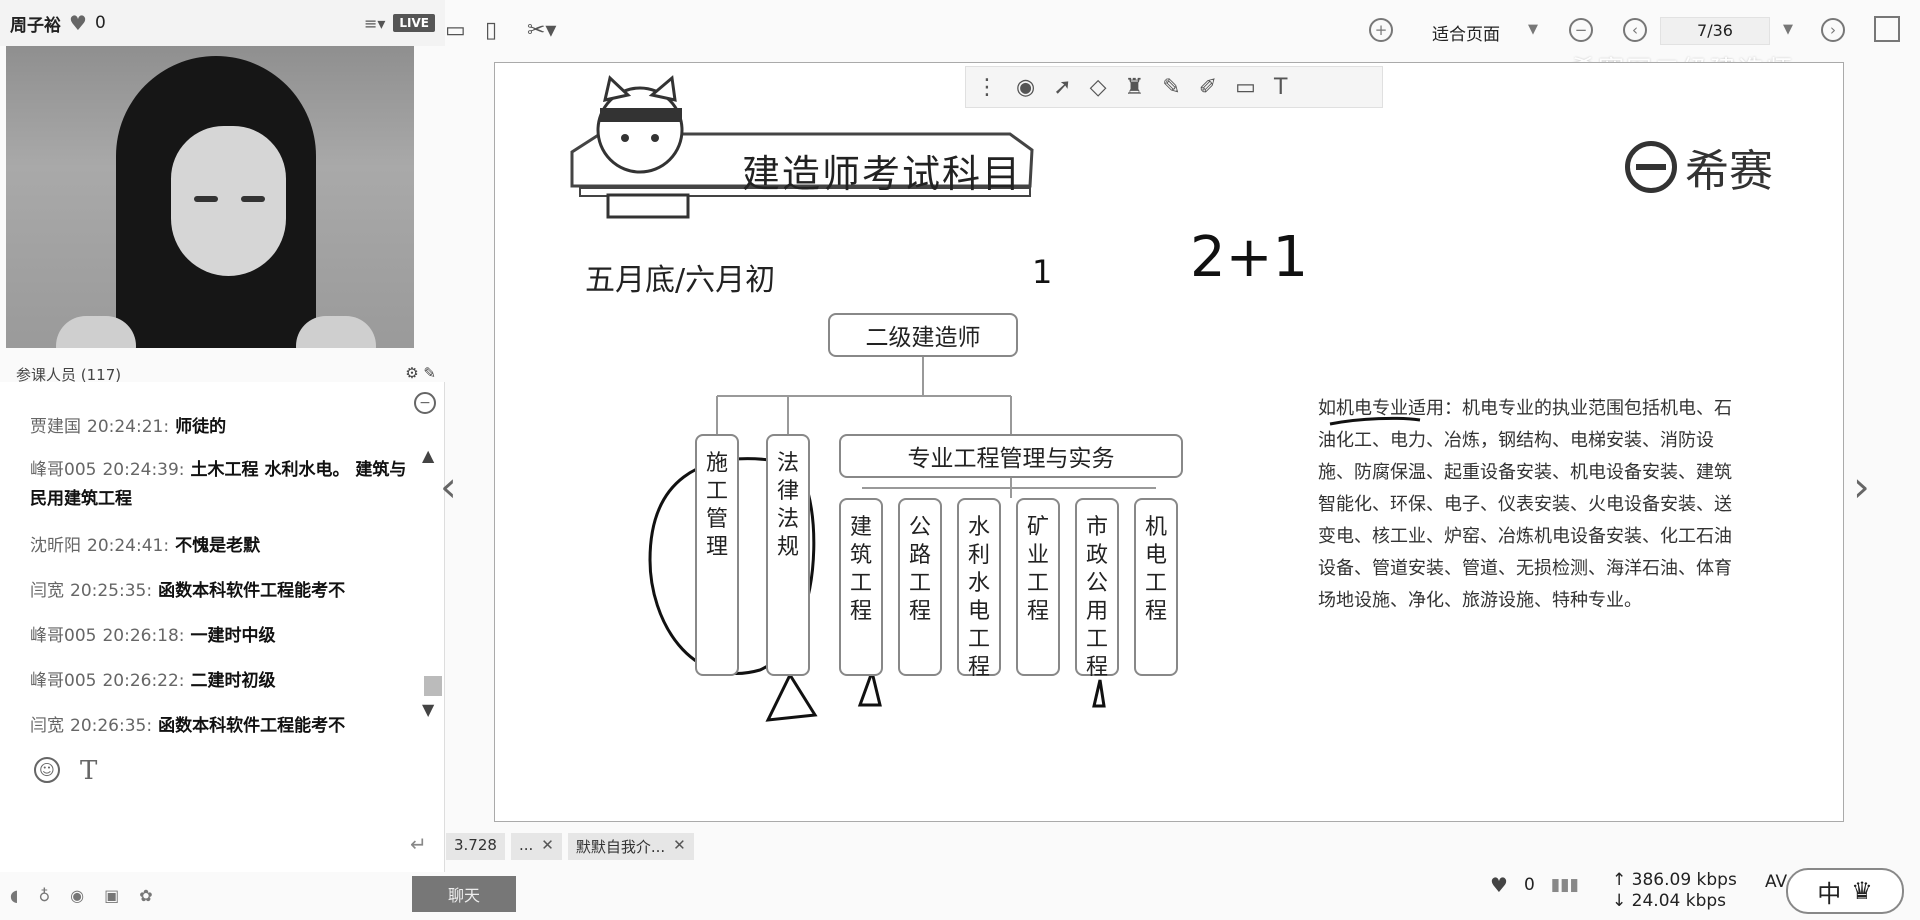 This screenshot has width=1920, height=920. What do you see at coordinates (1208, 87) in the screenshot?
I see `marker-icon: ✐` at bounding box center [1208, 87].